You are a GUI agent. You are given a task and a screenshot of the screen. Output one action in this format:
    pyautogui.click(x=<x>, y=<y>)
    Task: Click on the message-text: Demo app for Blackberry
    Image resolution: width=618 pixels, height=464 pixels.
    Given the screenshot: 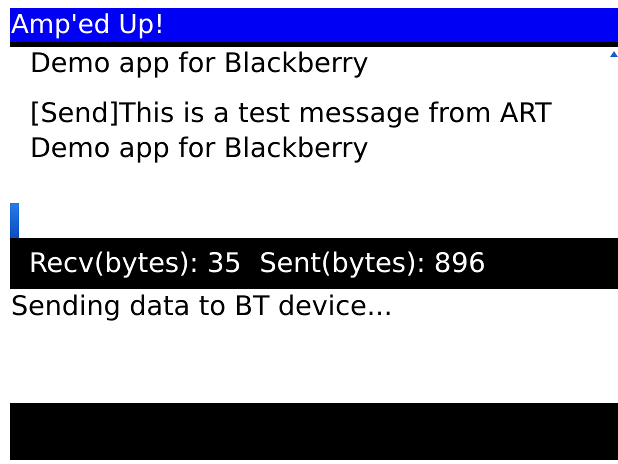 What is the action you would take?
    pyautogui.click(x=199, y=63)
    